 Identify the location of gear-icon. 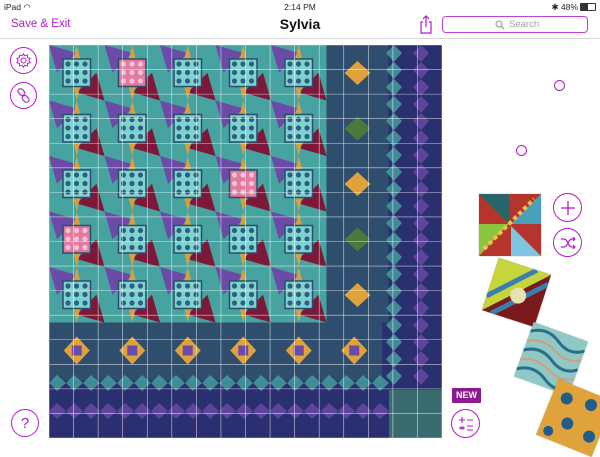
(23, 60).